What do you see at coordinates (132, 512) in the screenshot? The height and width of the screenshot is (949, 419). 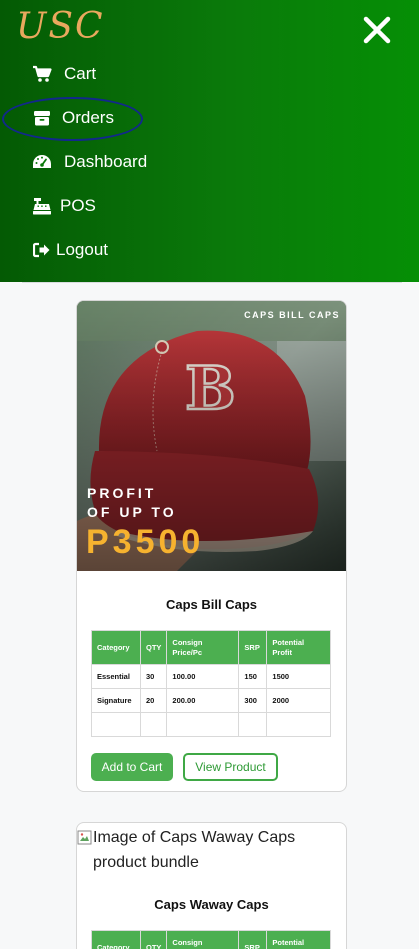 I see `promo-line-2: OF UP TO` at bounding box center [132, 512].